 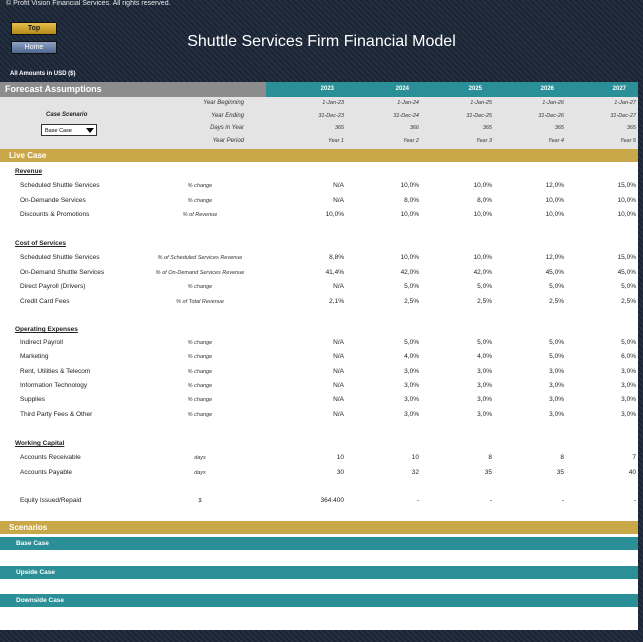 What do you see at coordinates (319, 543) in the screenshot?
I see `scenario-base-case: Base Case` at bounding box center [319, 543].